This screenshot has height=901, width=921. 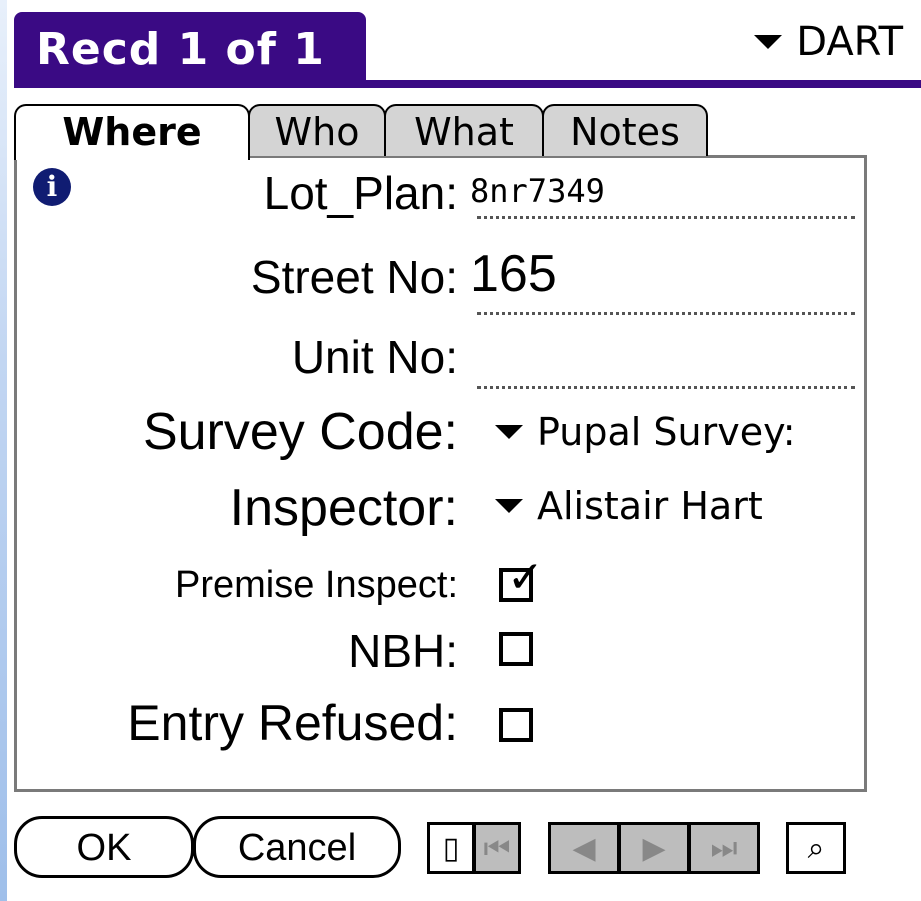 What do you see at coordinates (297, 847) in the screenshot?
I see `cancel-button: Cancel` at bounding box center [297, 847].